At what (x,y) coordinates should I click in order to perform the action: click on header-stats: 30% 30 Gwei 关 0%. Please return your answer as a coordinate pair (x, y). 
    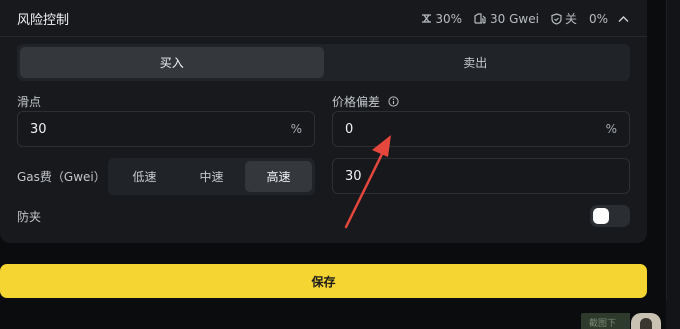
    Looking at the image, I should click on (519, 18).